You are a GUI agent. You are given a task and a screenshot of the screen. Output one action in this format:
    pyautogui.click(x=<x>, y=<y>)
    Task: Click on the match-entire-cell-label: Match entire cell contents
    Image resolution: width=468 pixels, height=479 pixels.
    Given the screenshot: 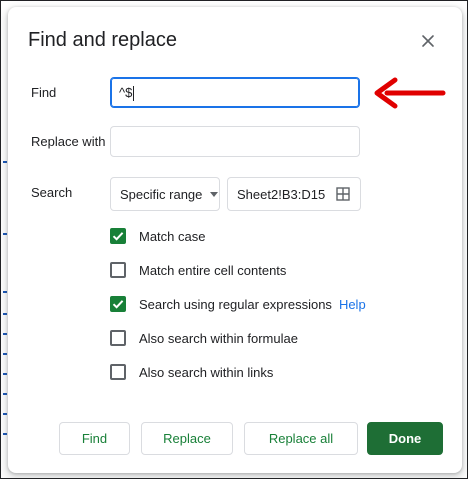 What is the action you would take?
    pyautogui.click(x=213, y=270)
    